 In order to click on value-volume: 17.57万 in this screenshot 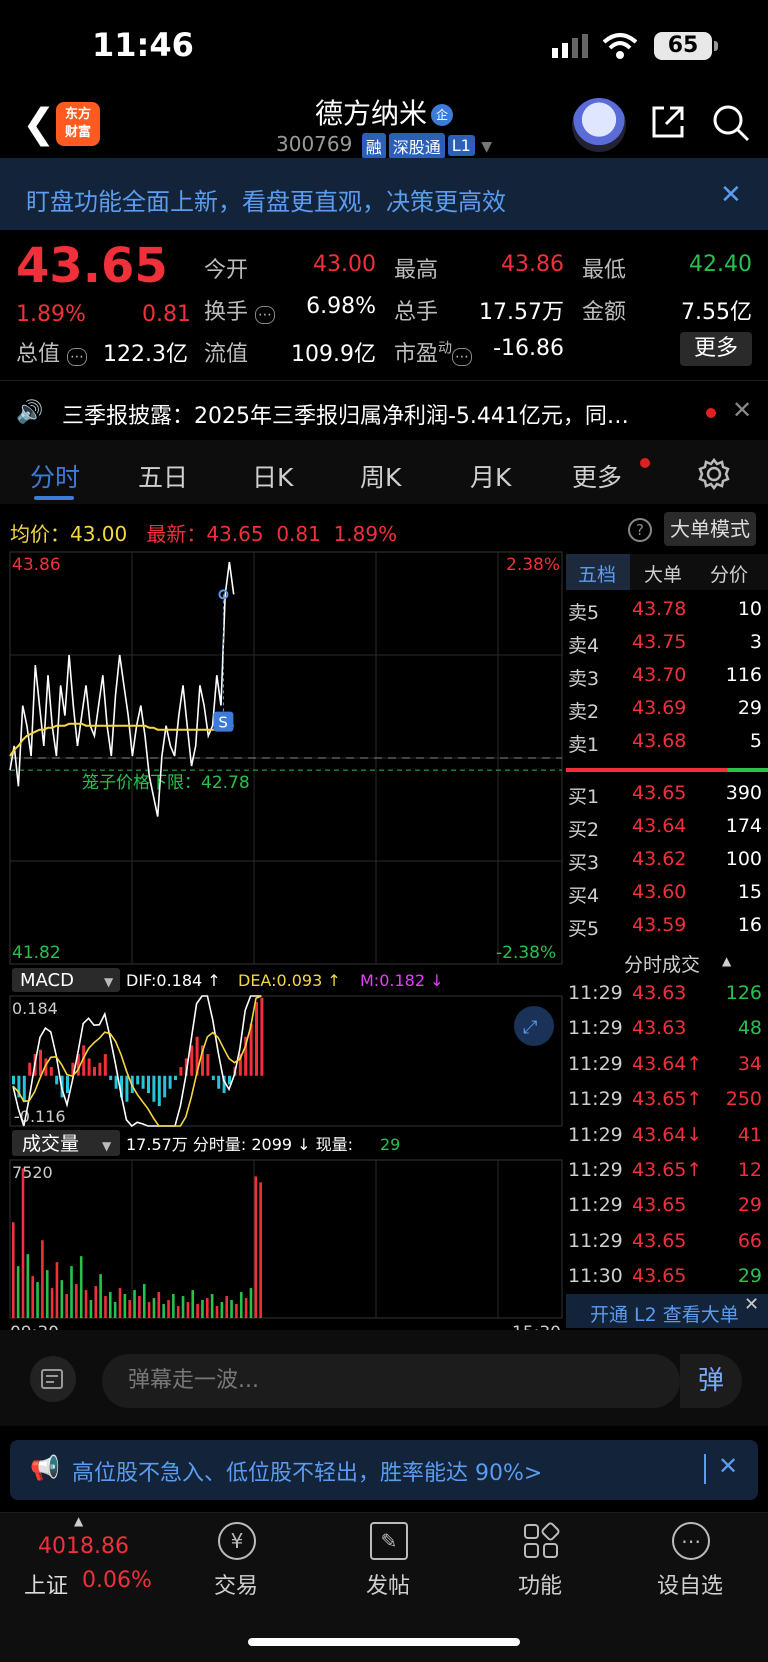, I will do `click(521, 312)`.